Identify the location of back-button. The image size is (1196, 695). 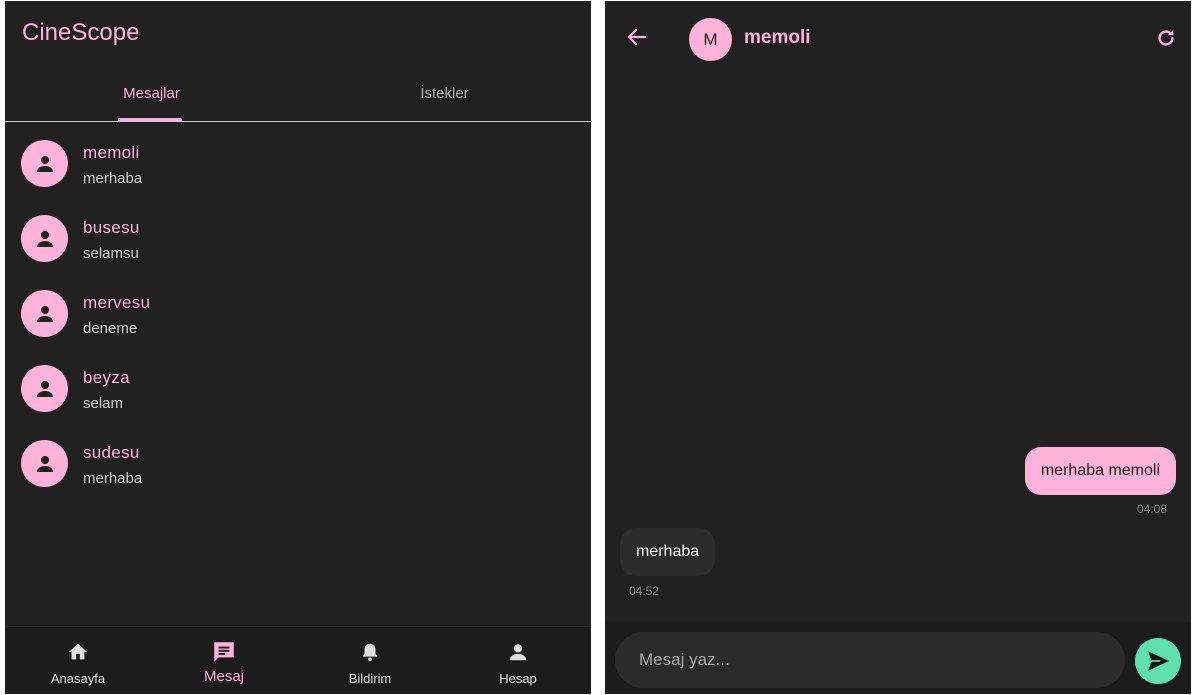
(637, 37).